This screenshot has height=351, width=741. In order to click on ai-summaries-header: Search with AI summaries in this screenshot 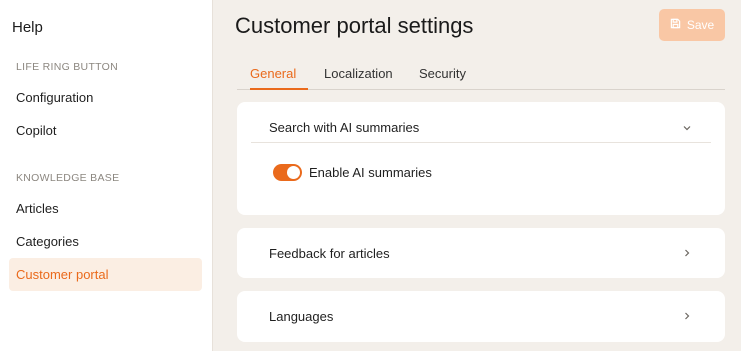, I will do `click(481, 122)`.